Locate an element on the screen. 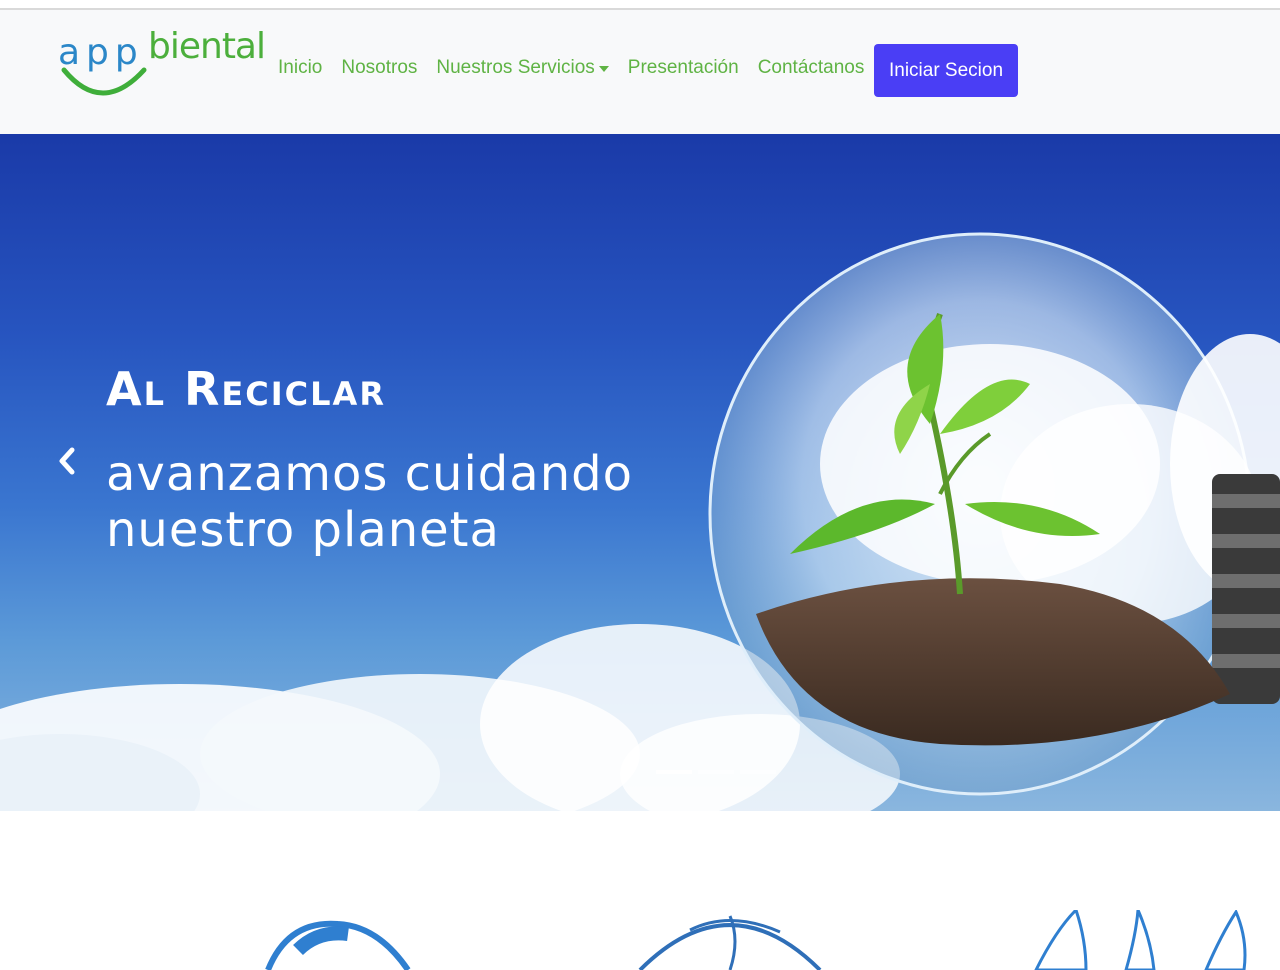  globe-icon is located at coordinates (730, 942).